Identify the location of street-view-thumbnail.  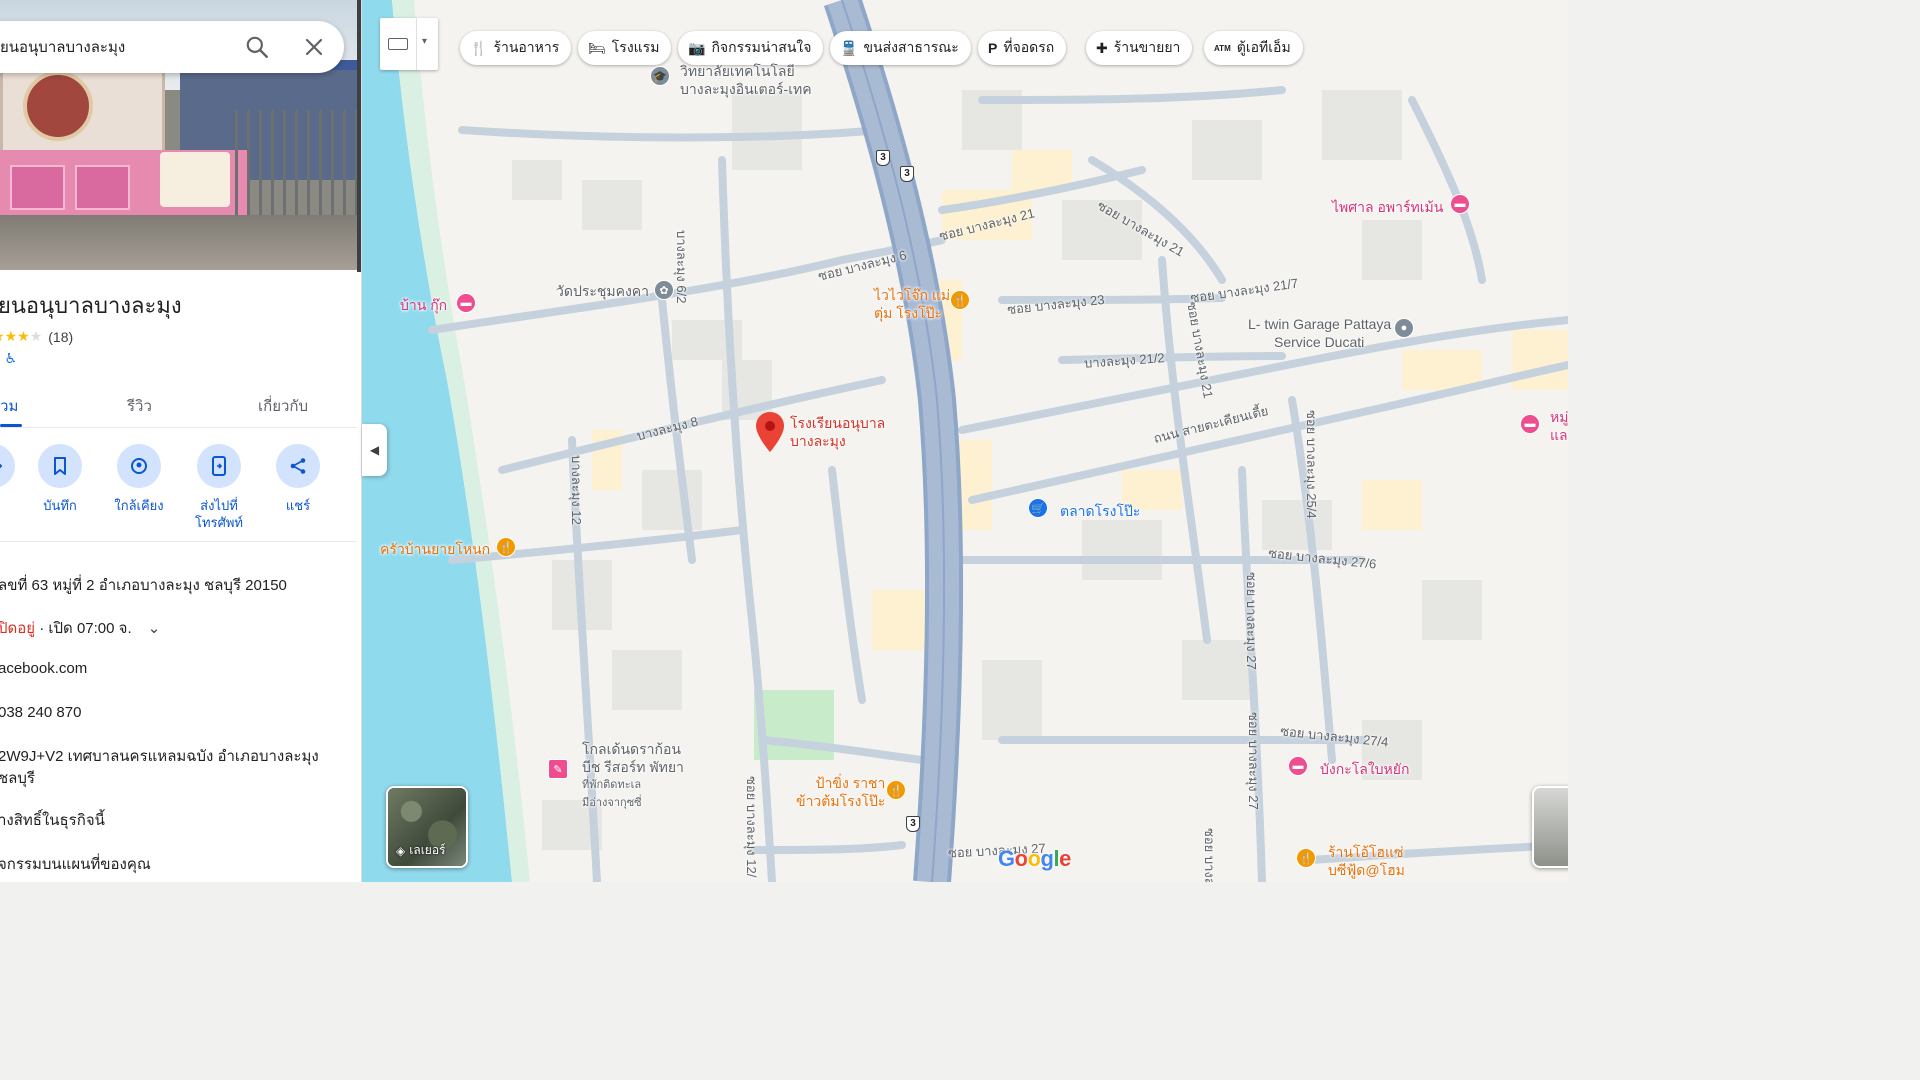
(1550, 827).